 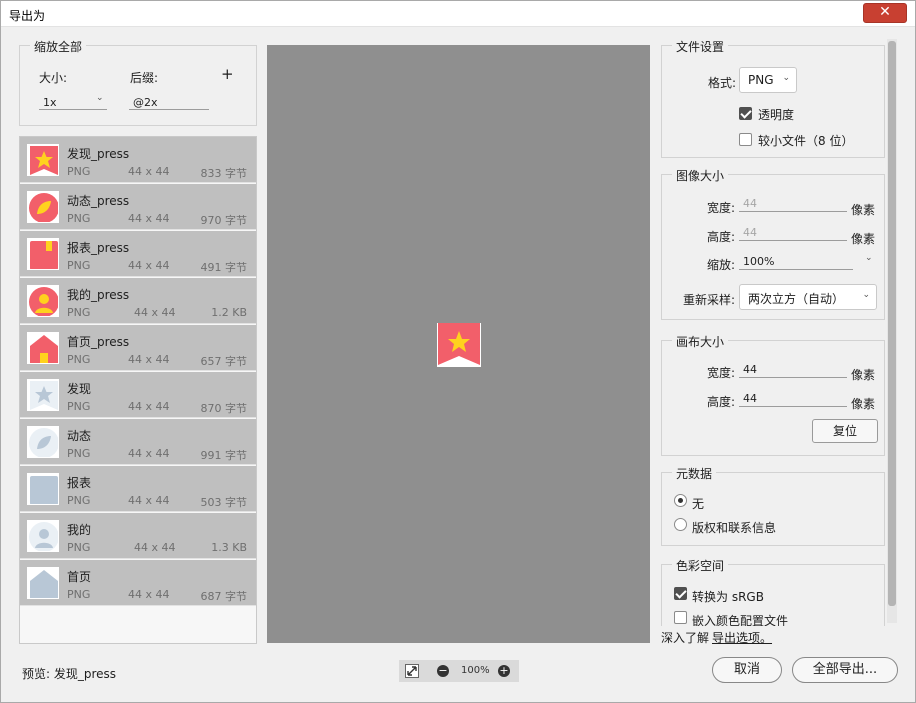 I want to click on asset-name: 发现_press, so click(x=98, y=154).